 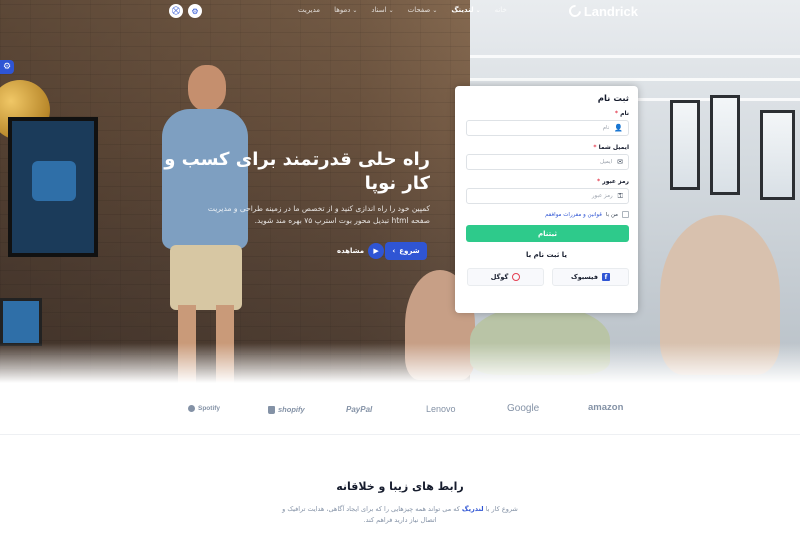 What do you see at coordinates (547, 128) in the screenshot?
I see `name-field: 👤 نام` at bounding box center [547, 128].